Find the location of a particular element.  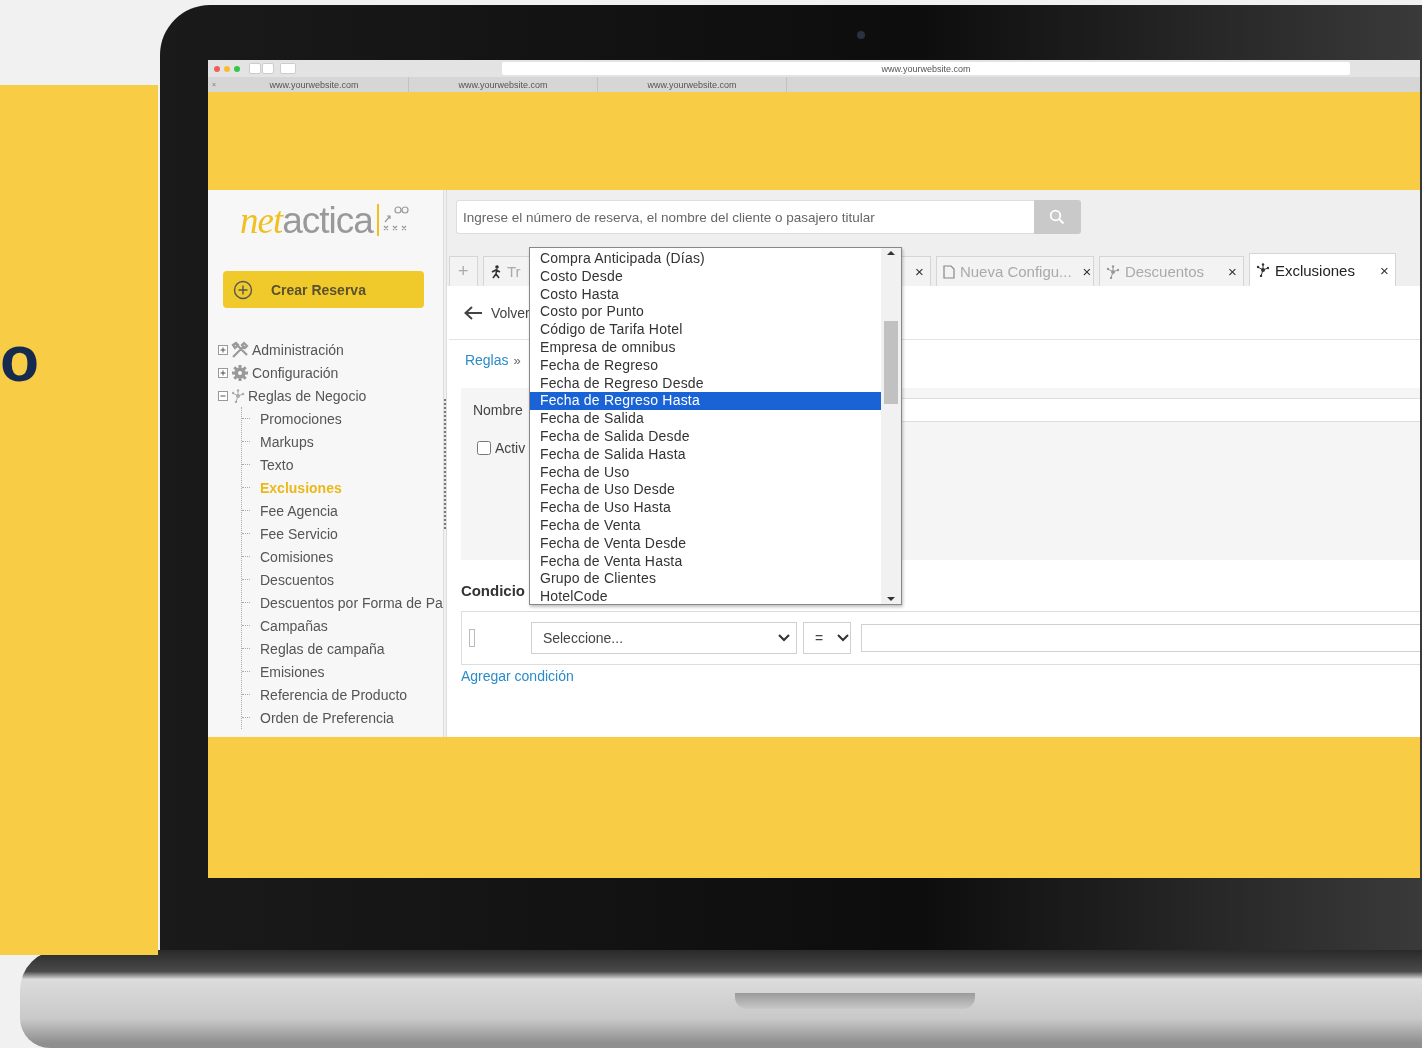

tree-item: Fee Agencia is located at coordinates (299, 510).